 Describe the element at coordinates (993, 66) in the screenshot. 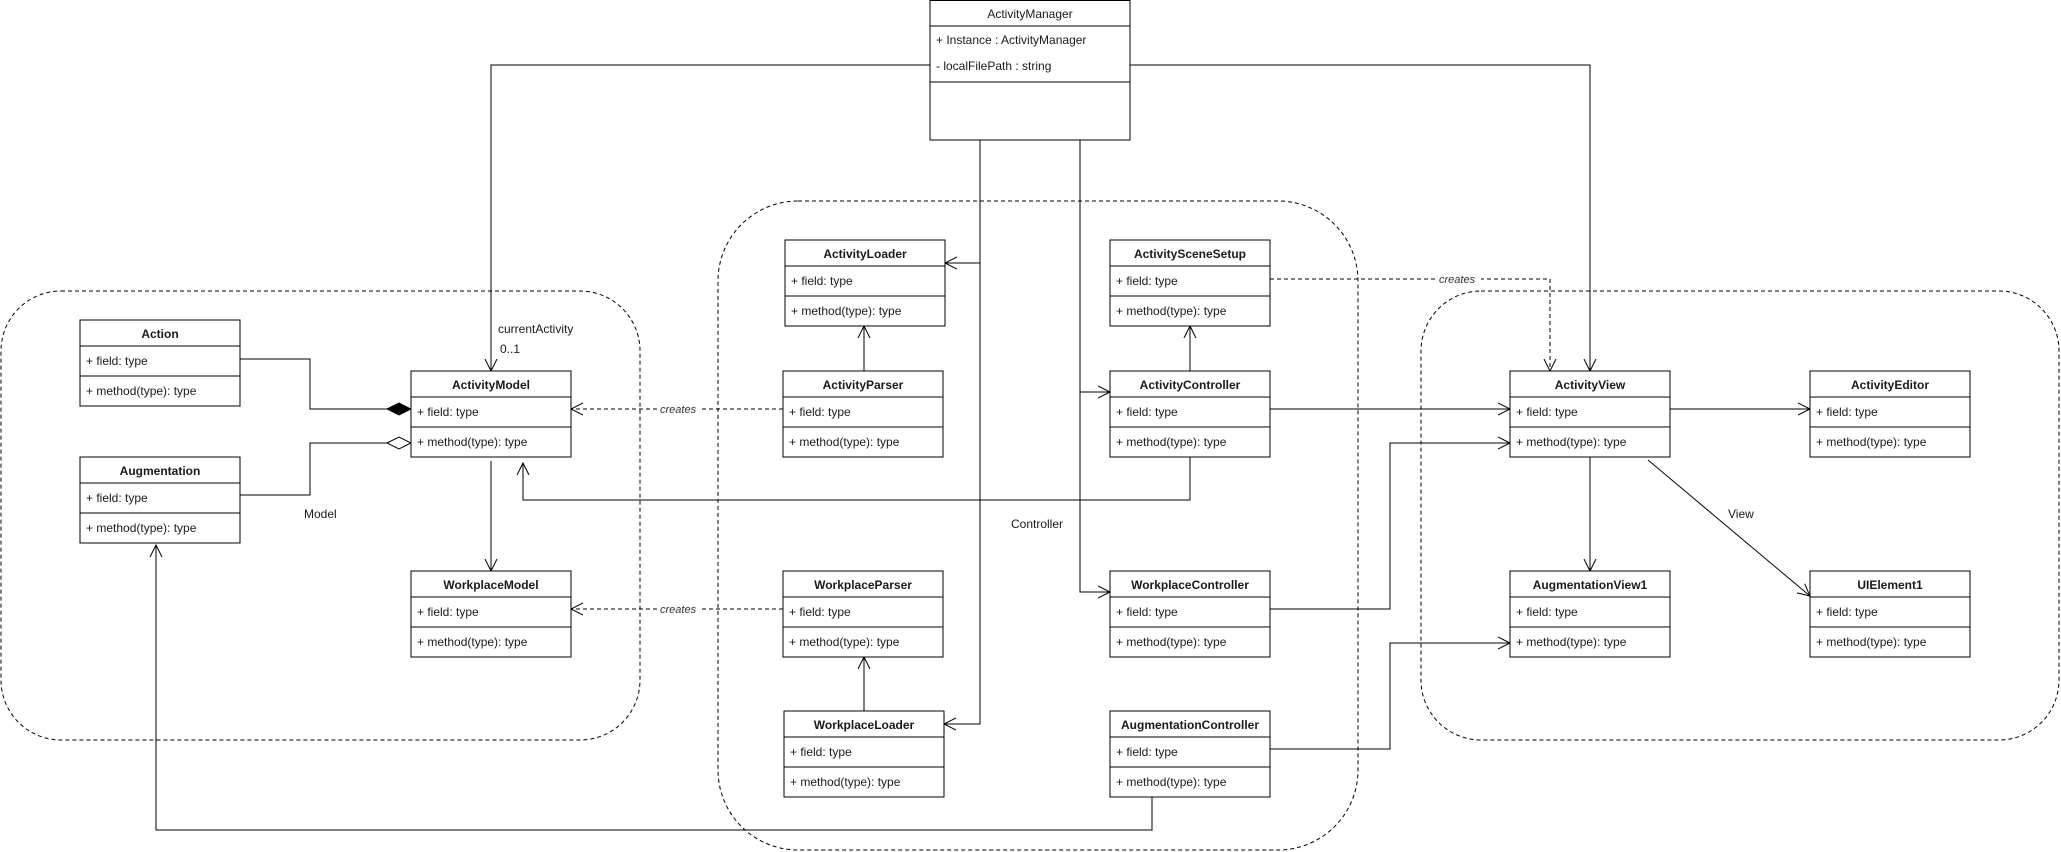

I see `class-field: - localFilePath : string` at that location.